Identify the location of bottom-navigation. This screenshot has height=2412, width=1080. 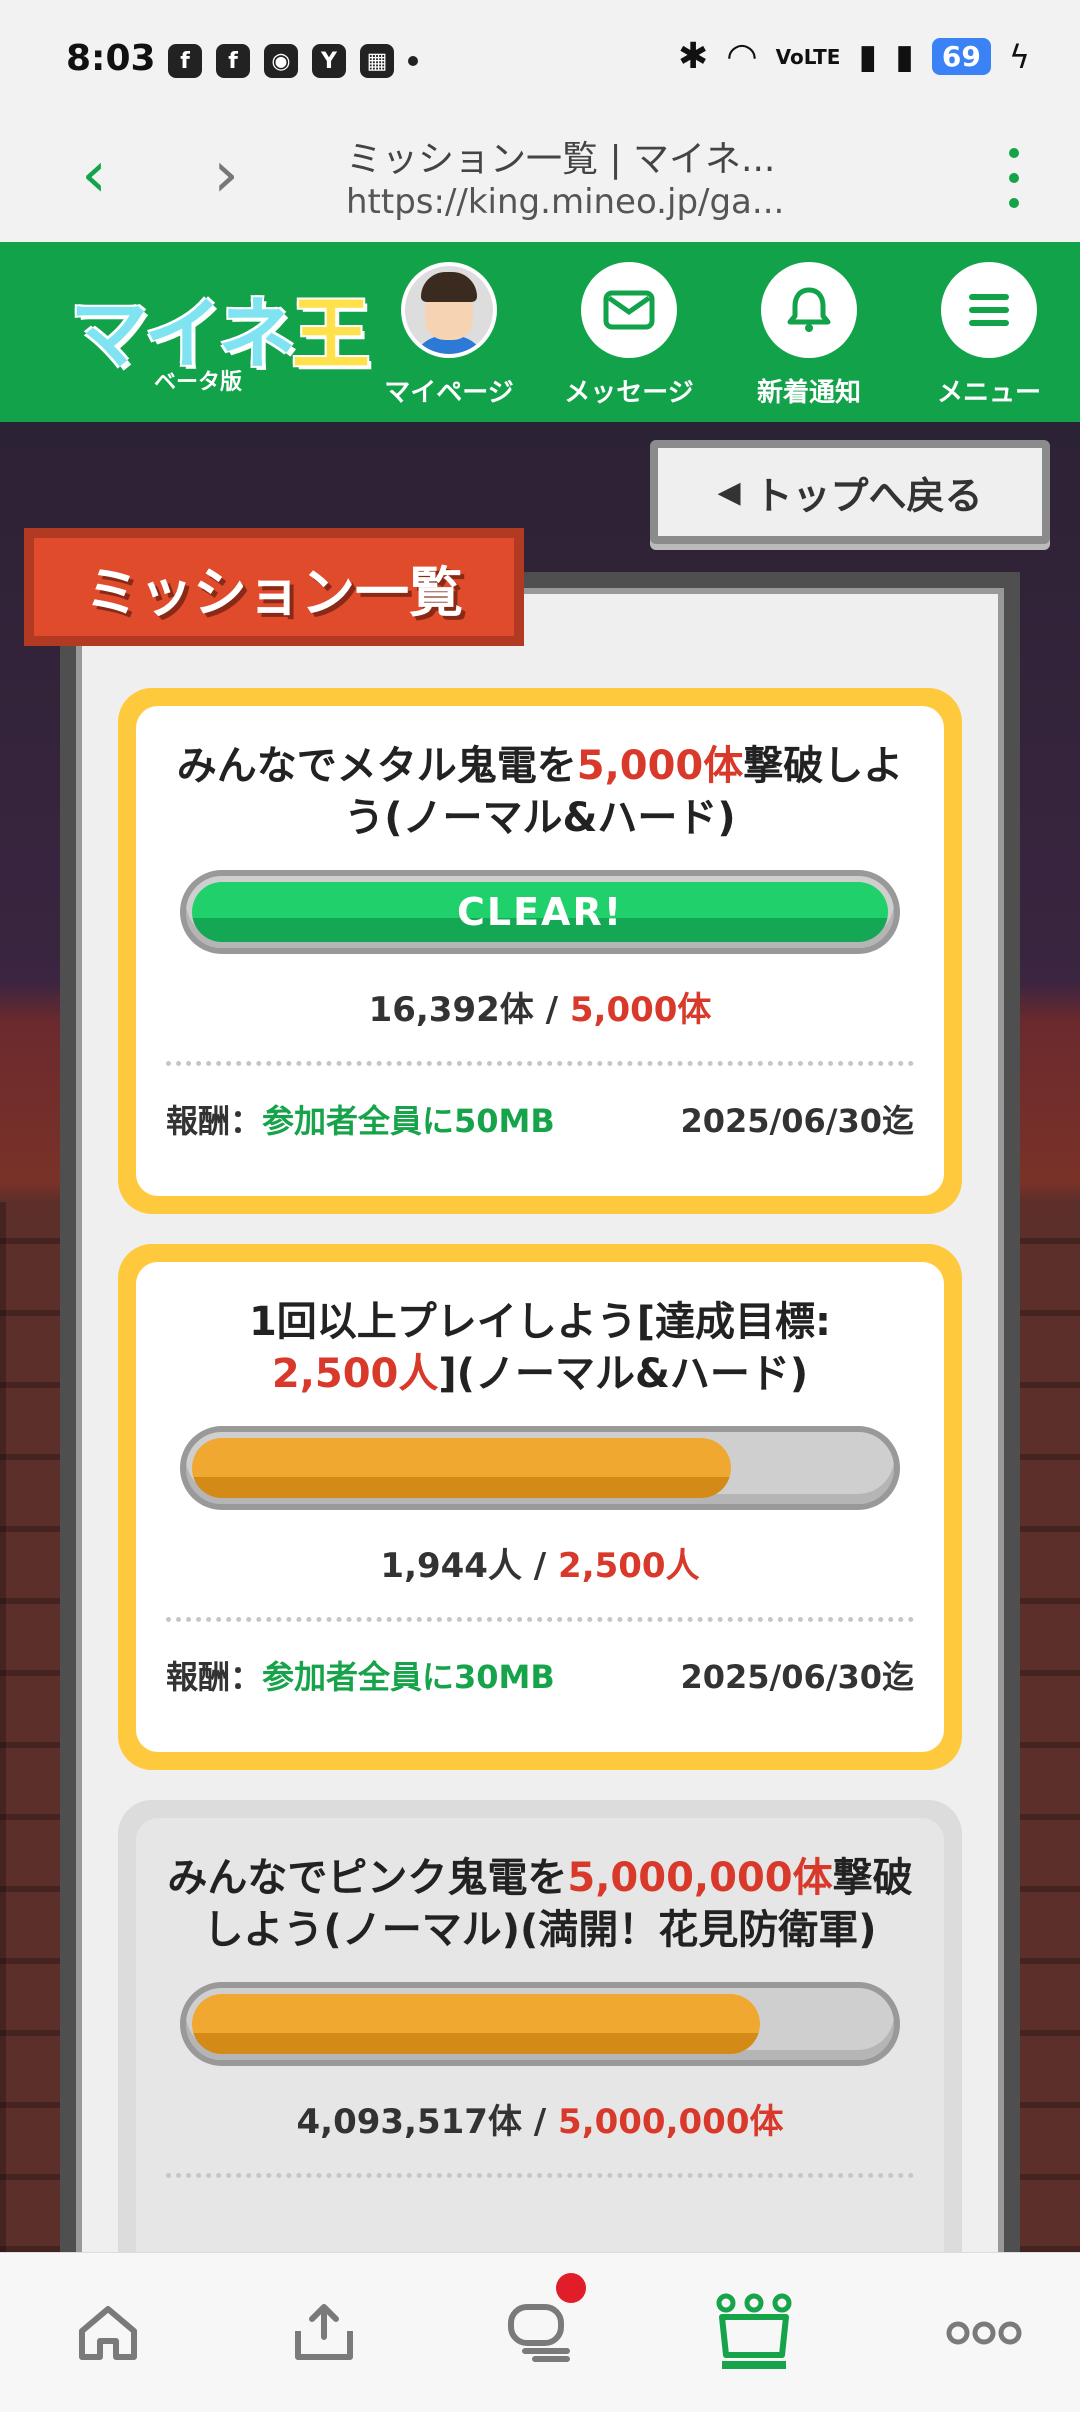
(540, 2332).